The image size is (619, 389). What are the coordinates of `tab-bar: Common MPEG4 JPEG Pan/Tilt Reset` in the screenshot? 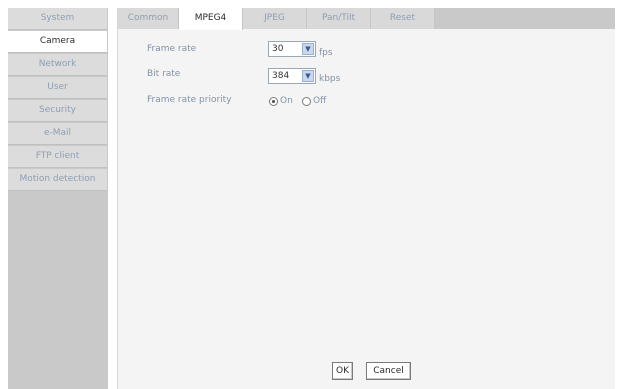 It's located at (366, 19).